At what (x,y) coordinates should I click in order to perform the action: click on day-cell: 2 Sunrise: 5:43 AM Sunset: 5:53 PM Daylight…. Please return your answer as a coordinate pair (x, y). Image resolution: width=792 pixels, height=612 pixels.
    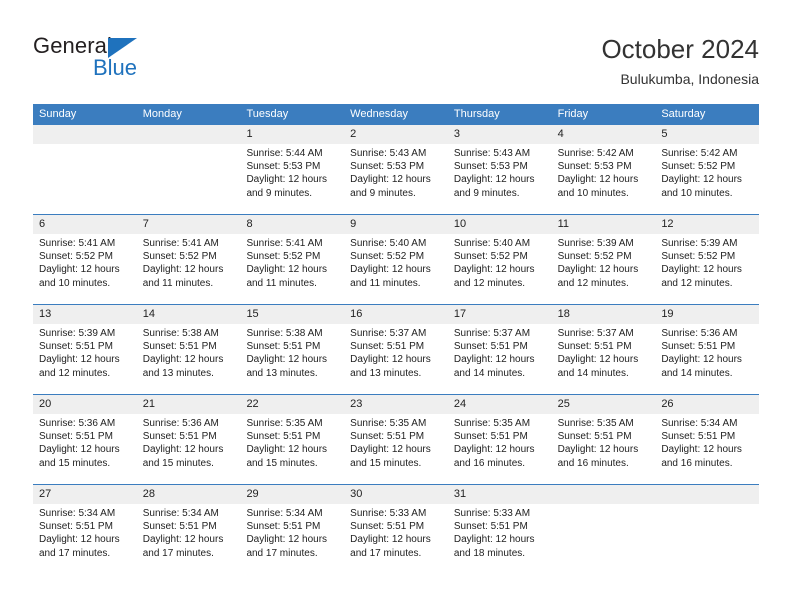
    Looking at the image, I should click on (396, 169).